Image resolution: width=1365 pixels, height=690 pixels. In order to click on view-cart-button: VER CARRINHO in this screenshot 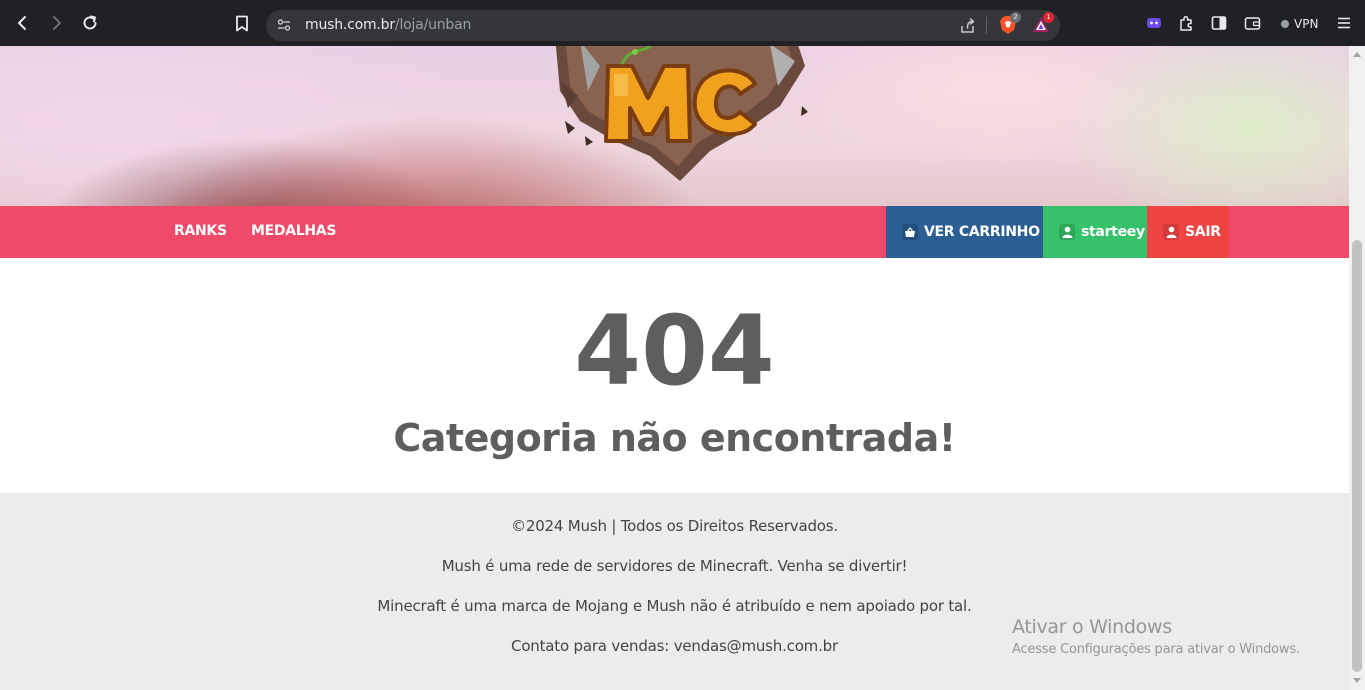, I will do `click(964, 232)`.